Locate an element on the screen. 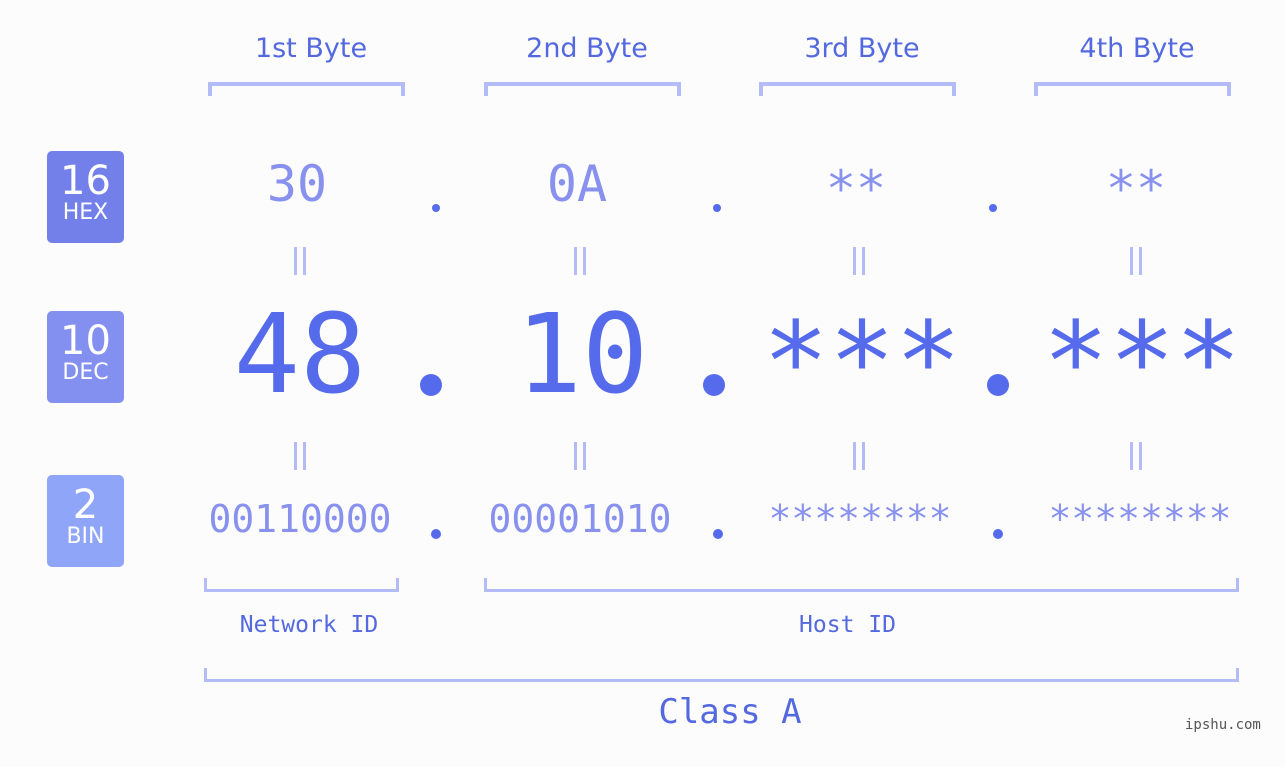 This screenshot has height=767, width=1285. class-bracket is located at coordinates (721, 675).